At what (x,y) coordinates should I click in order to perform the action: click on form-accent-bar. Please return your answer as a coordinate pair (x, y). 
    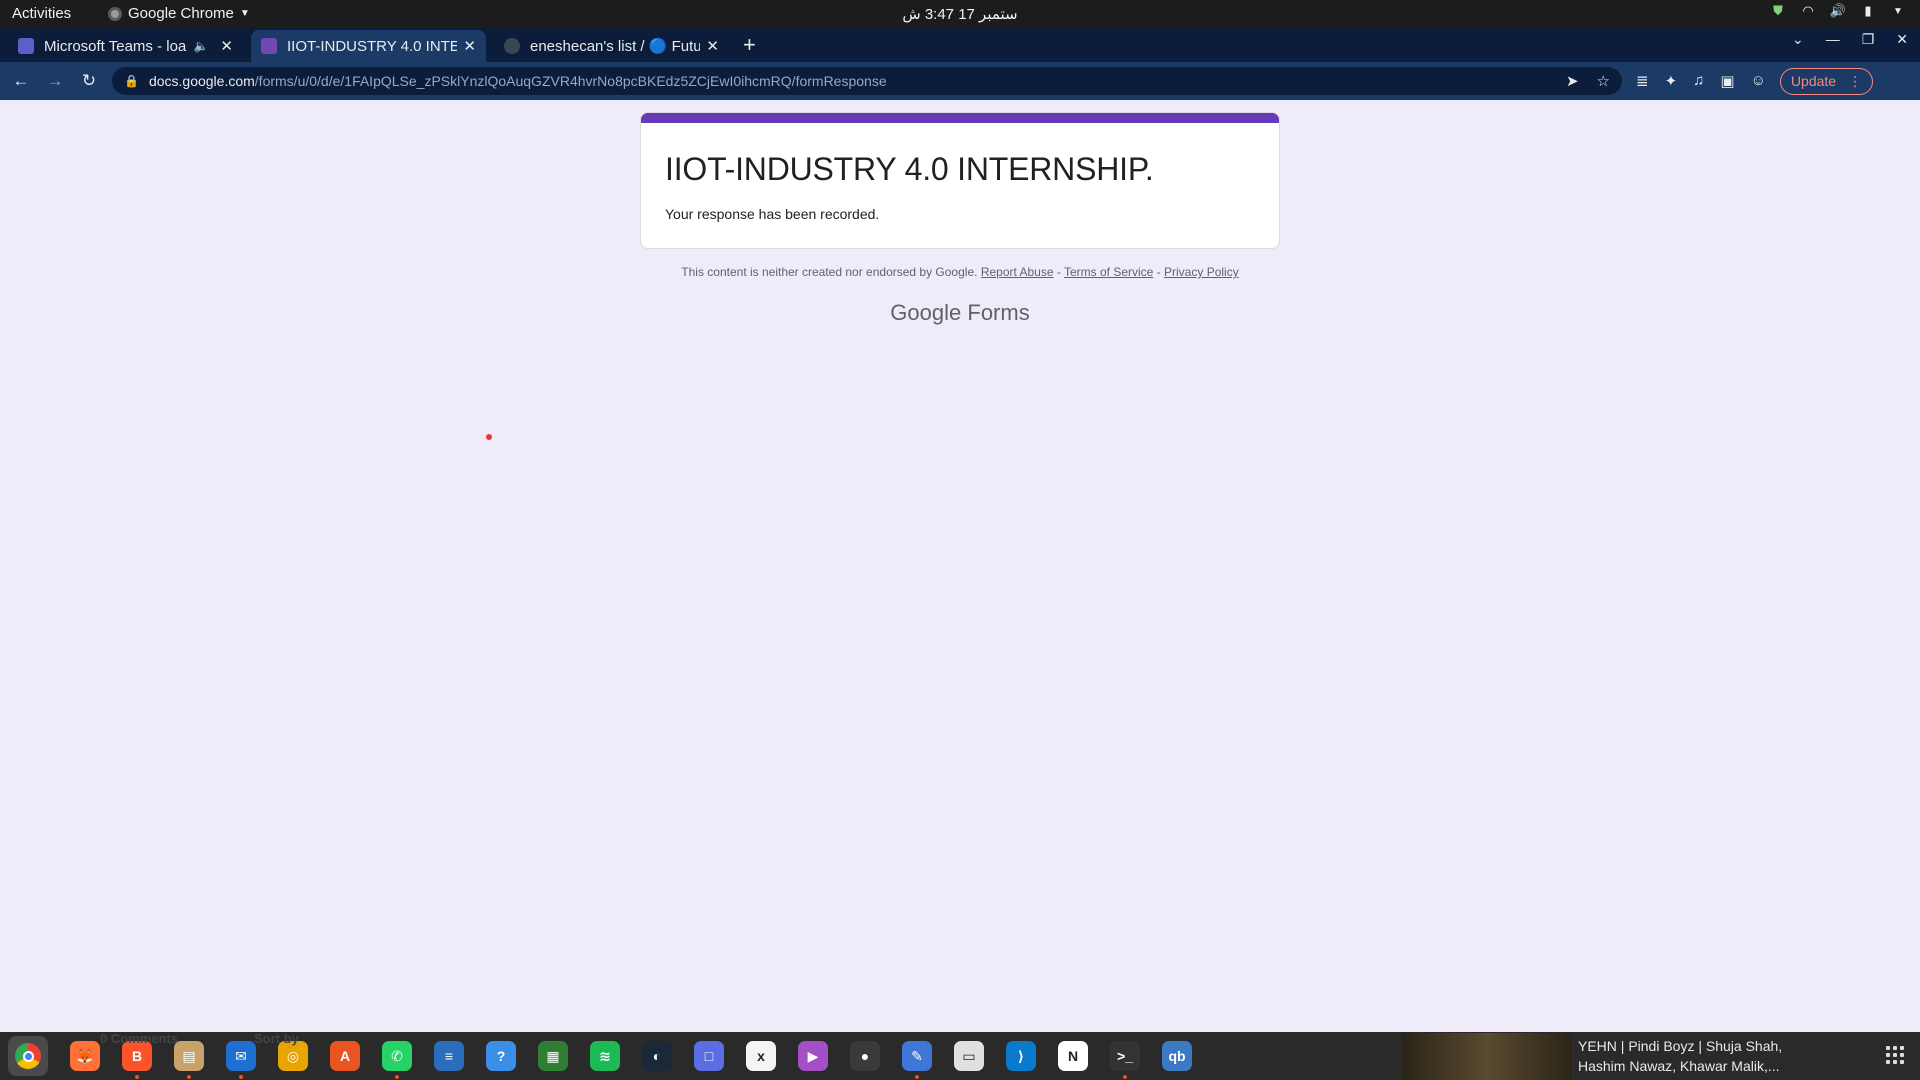
    Looking at the image, I should click on (960, 118).